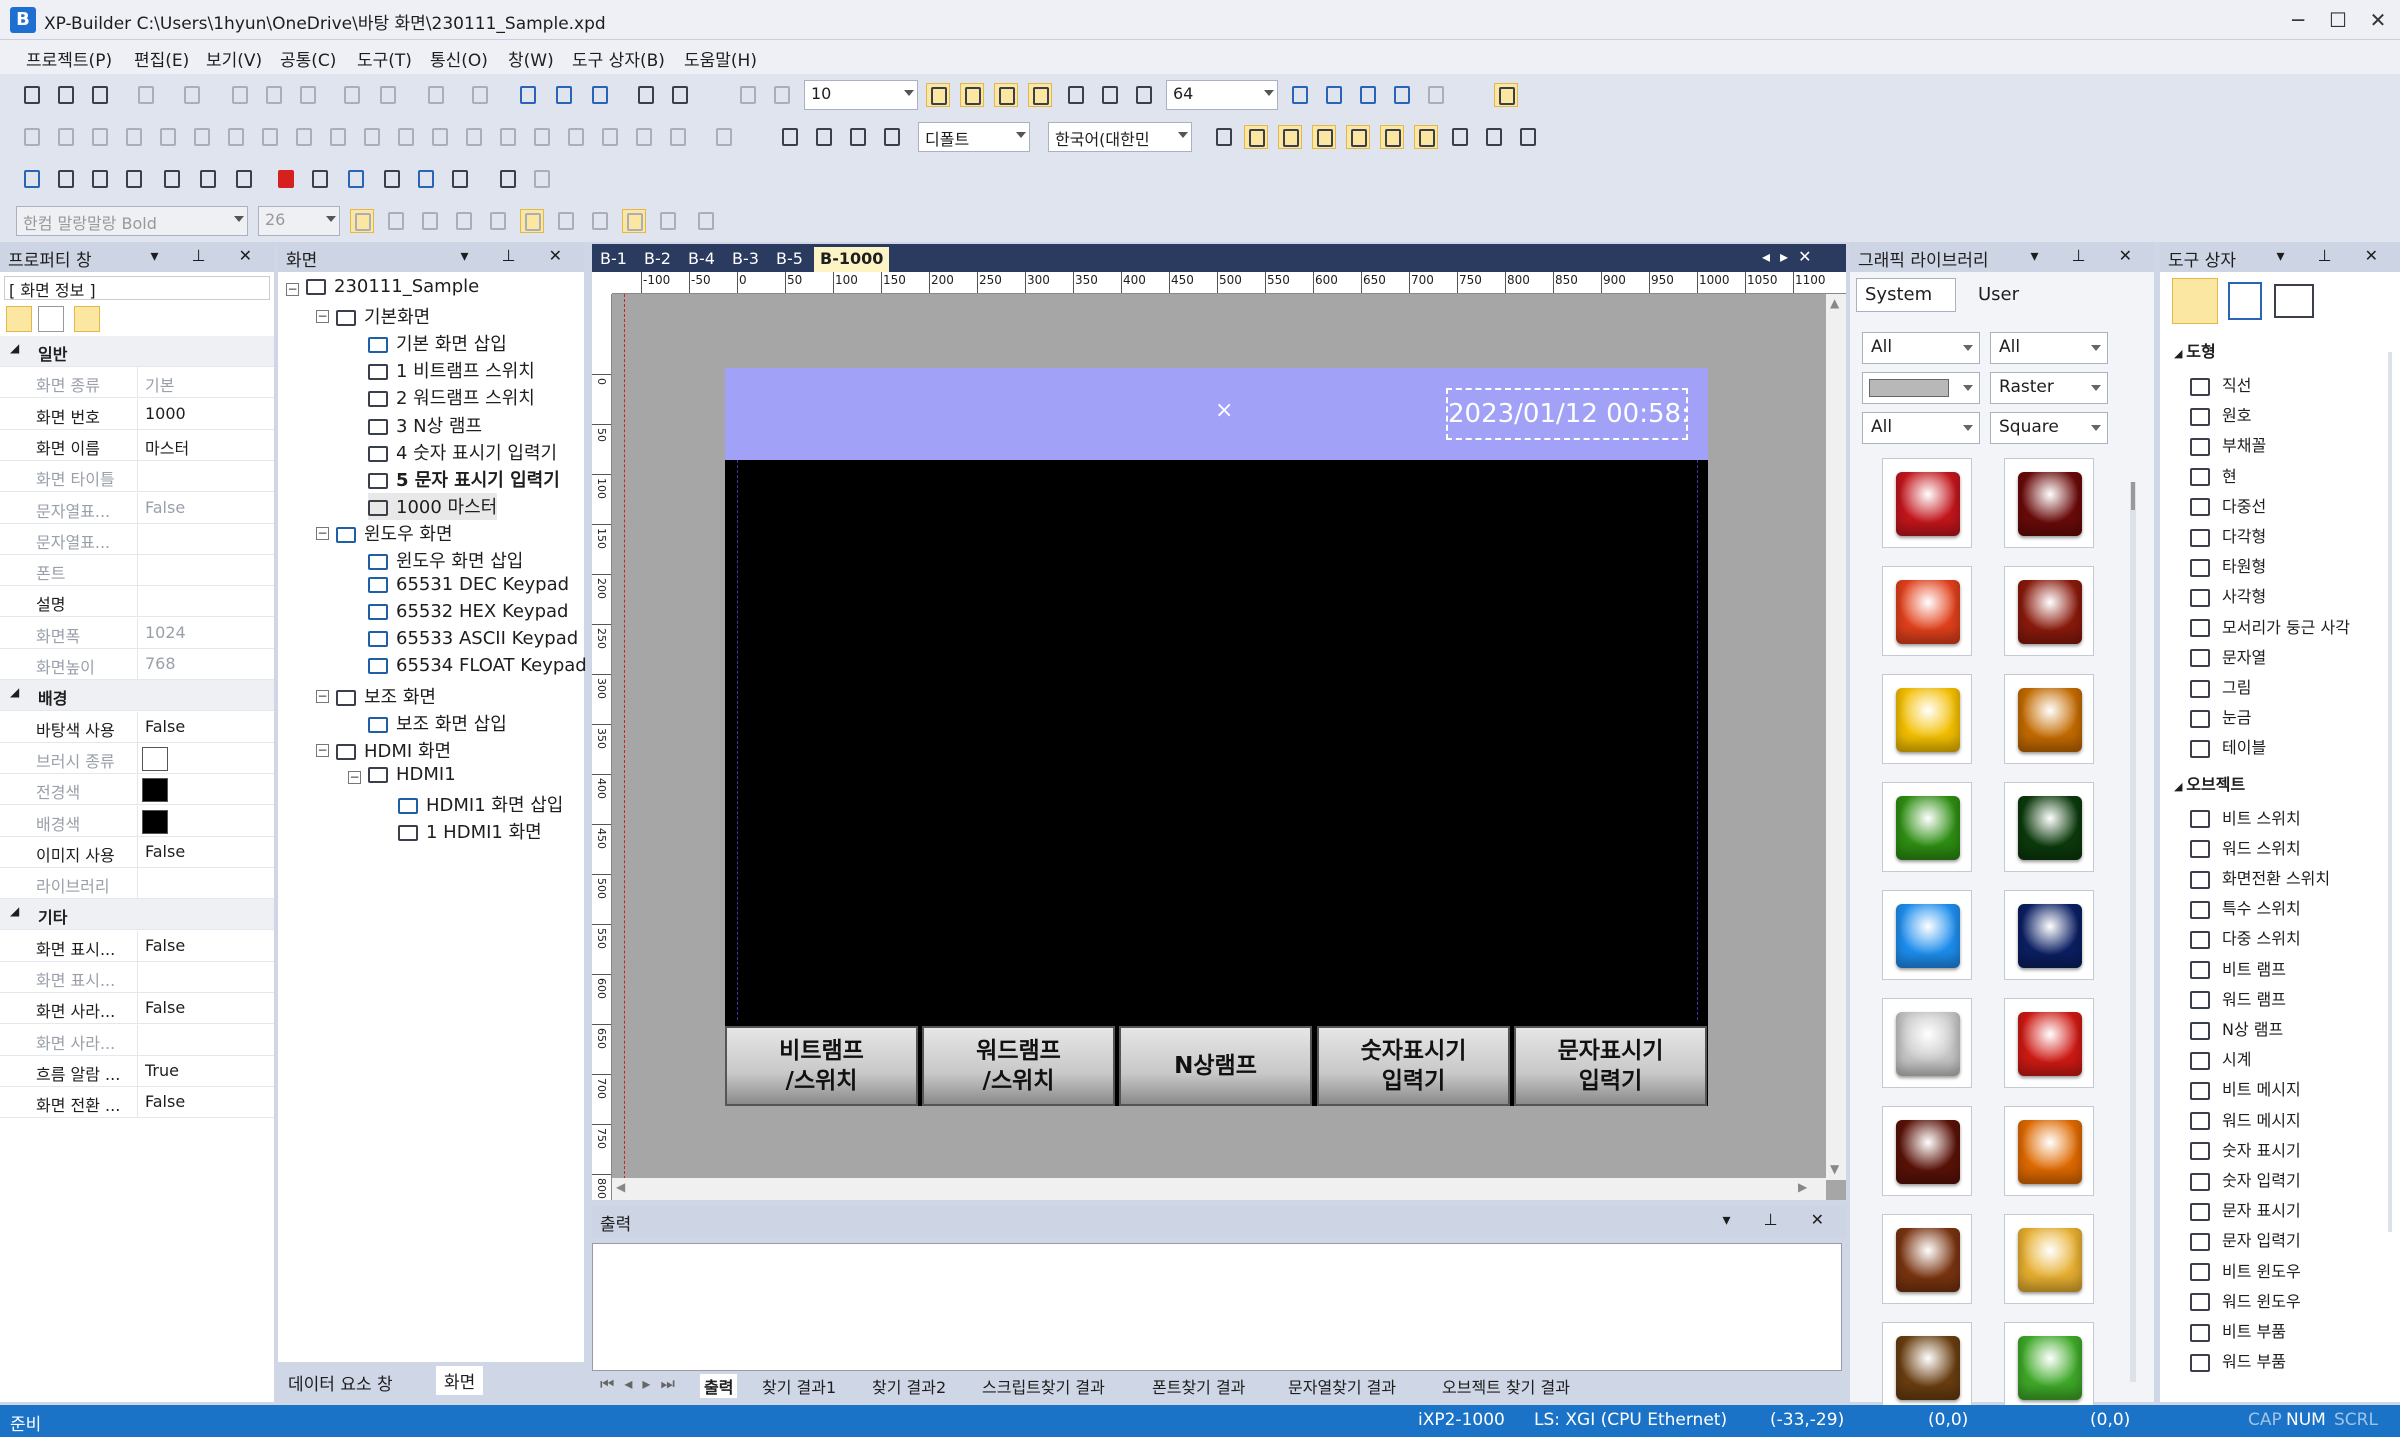 Image resolution: width=2400 pixels, height=1437 pixels. Describe the element at coordinates (2270, 626) in the screenshot. I see `toolbox-item: 모서리가 둥근 사각` at that location.